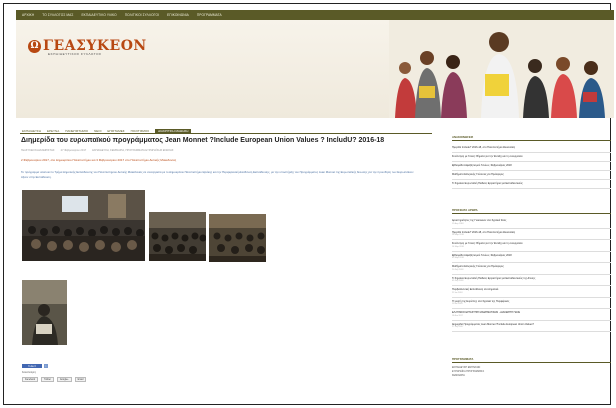 The height and width of the screenshot is (408, 616). What do you see at coordinates (28, 15) in the screenshot?
I see `nav-item-home: ΑΡΧΙΚΗ` at bounding box center [28, 15].